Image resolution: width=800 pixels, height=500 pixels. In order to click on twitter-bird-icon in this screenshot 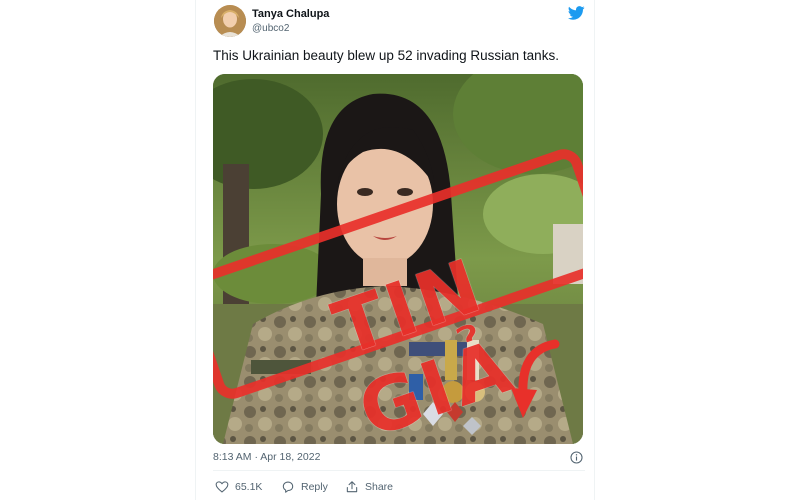, I will do `click(576, 13)`.